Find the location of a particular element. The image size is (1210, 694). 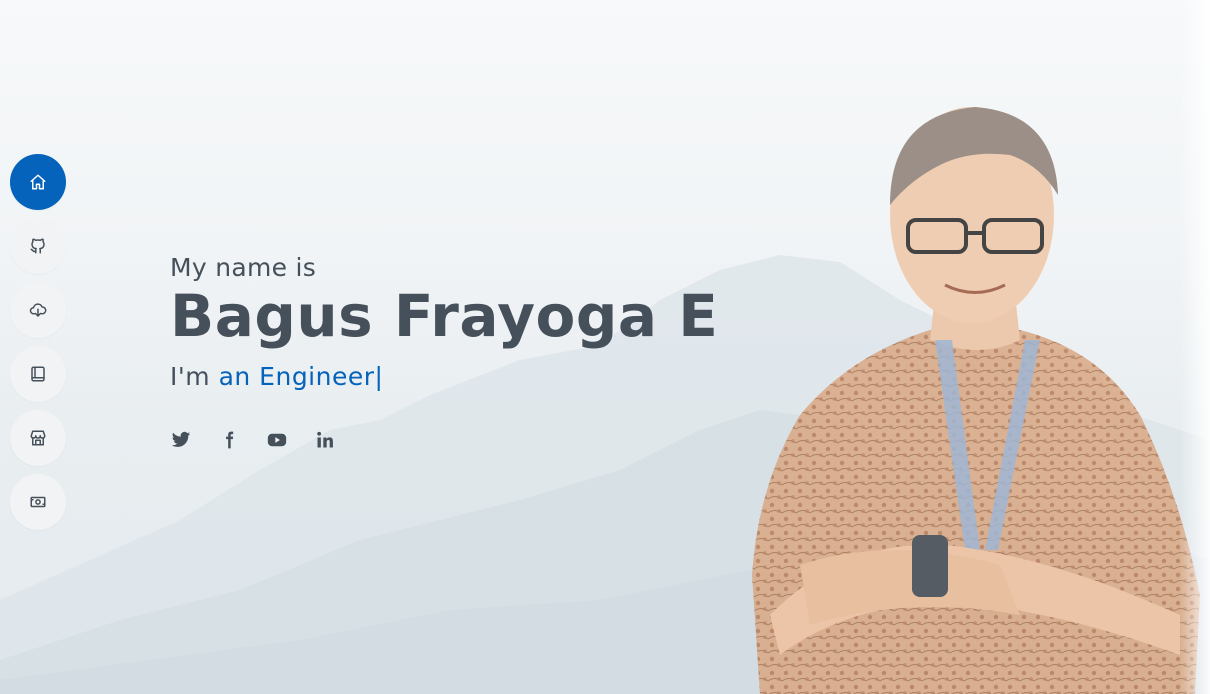

nav-home-button is located at coordinates (38, 182).